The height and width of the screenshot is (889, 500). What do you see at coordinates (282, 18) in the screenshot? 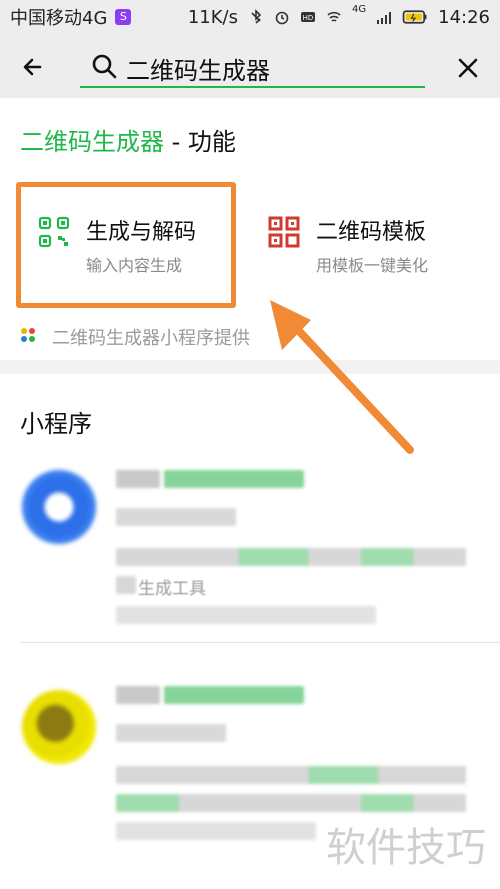
I see `alarm-icon` at bounding box center [282, 18].